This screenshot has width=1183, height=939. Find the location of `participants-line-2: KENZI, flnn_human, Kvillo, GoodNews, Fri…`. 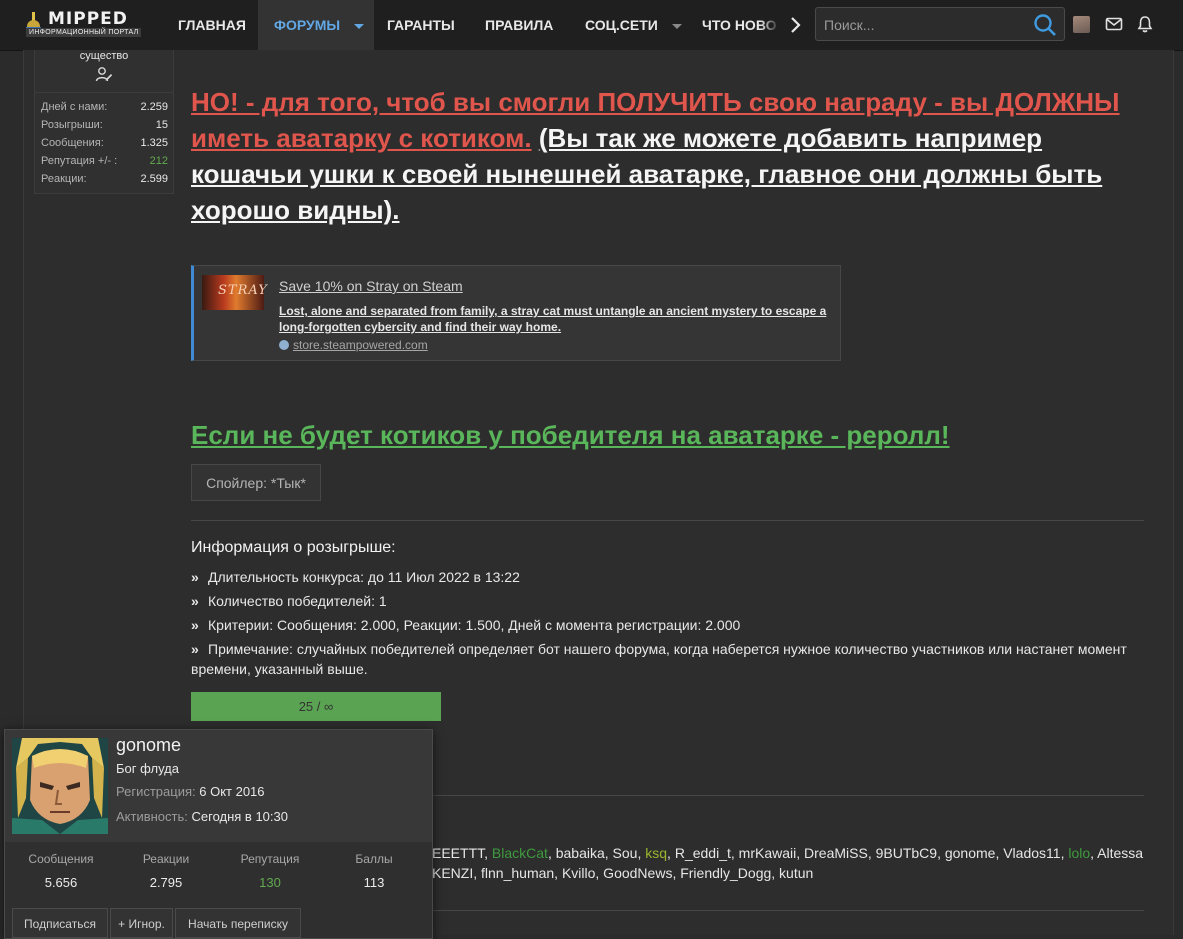

participants-line-2: KENZI, flnn_human, Kvillo, GoodNews, Fri… is located at coordinates (623, 873).